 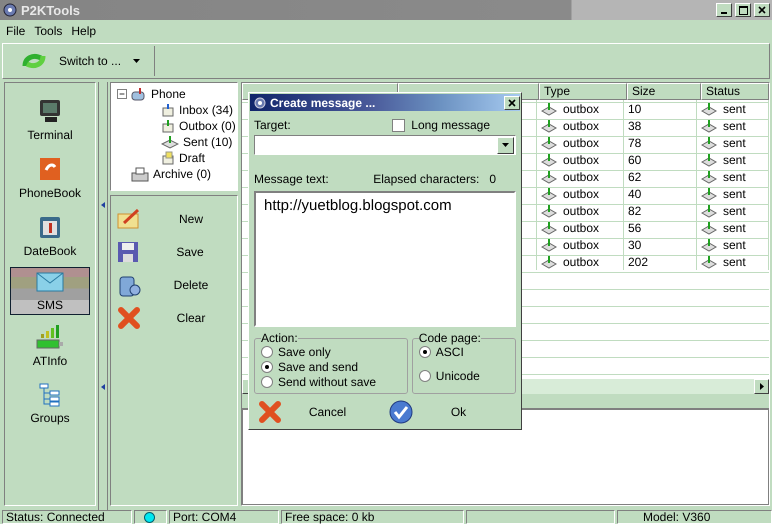 What do you see at coordinates (51, 10) in the screenshot?
I see `window-title: P2KTools` at bounding box center [51, 10].